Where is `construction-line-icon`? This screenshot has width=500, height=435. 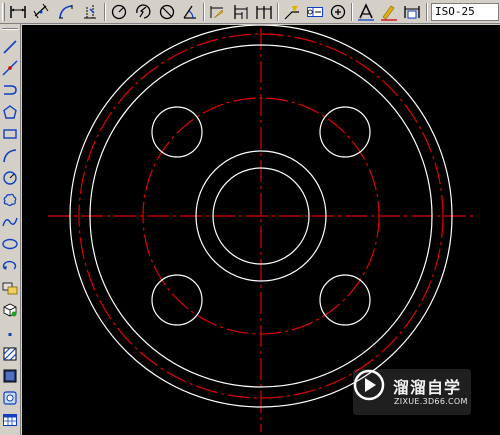 construction-line-icon is located at coordinates (10, 68).